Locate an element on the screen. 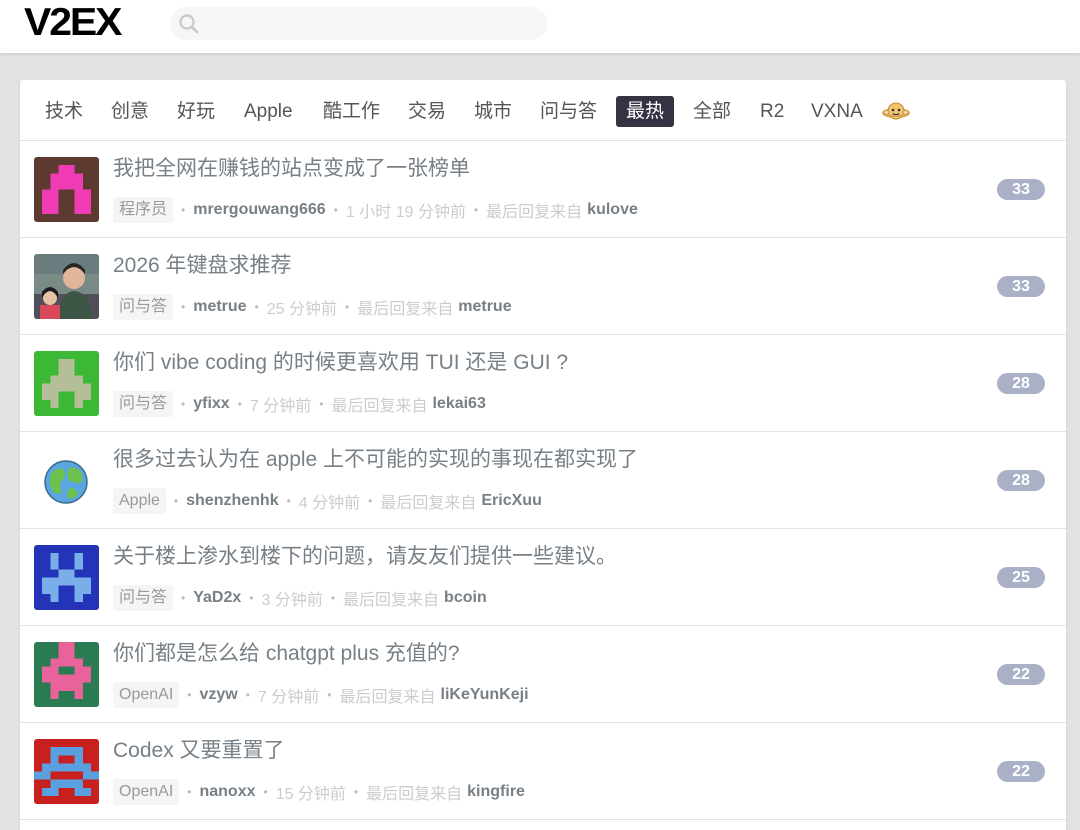 The height and width of the screenshot is (830, 1080). topic-meta: 问与答 • metrue • 25 分钟前 • 最后回复来自 metrue is located at coordinates (312, 307).